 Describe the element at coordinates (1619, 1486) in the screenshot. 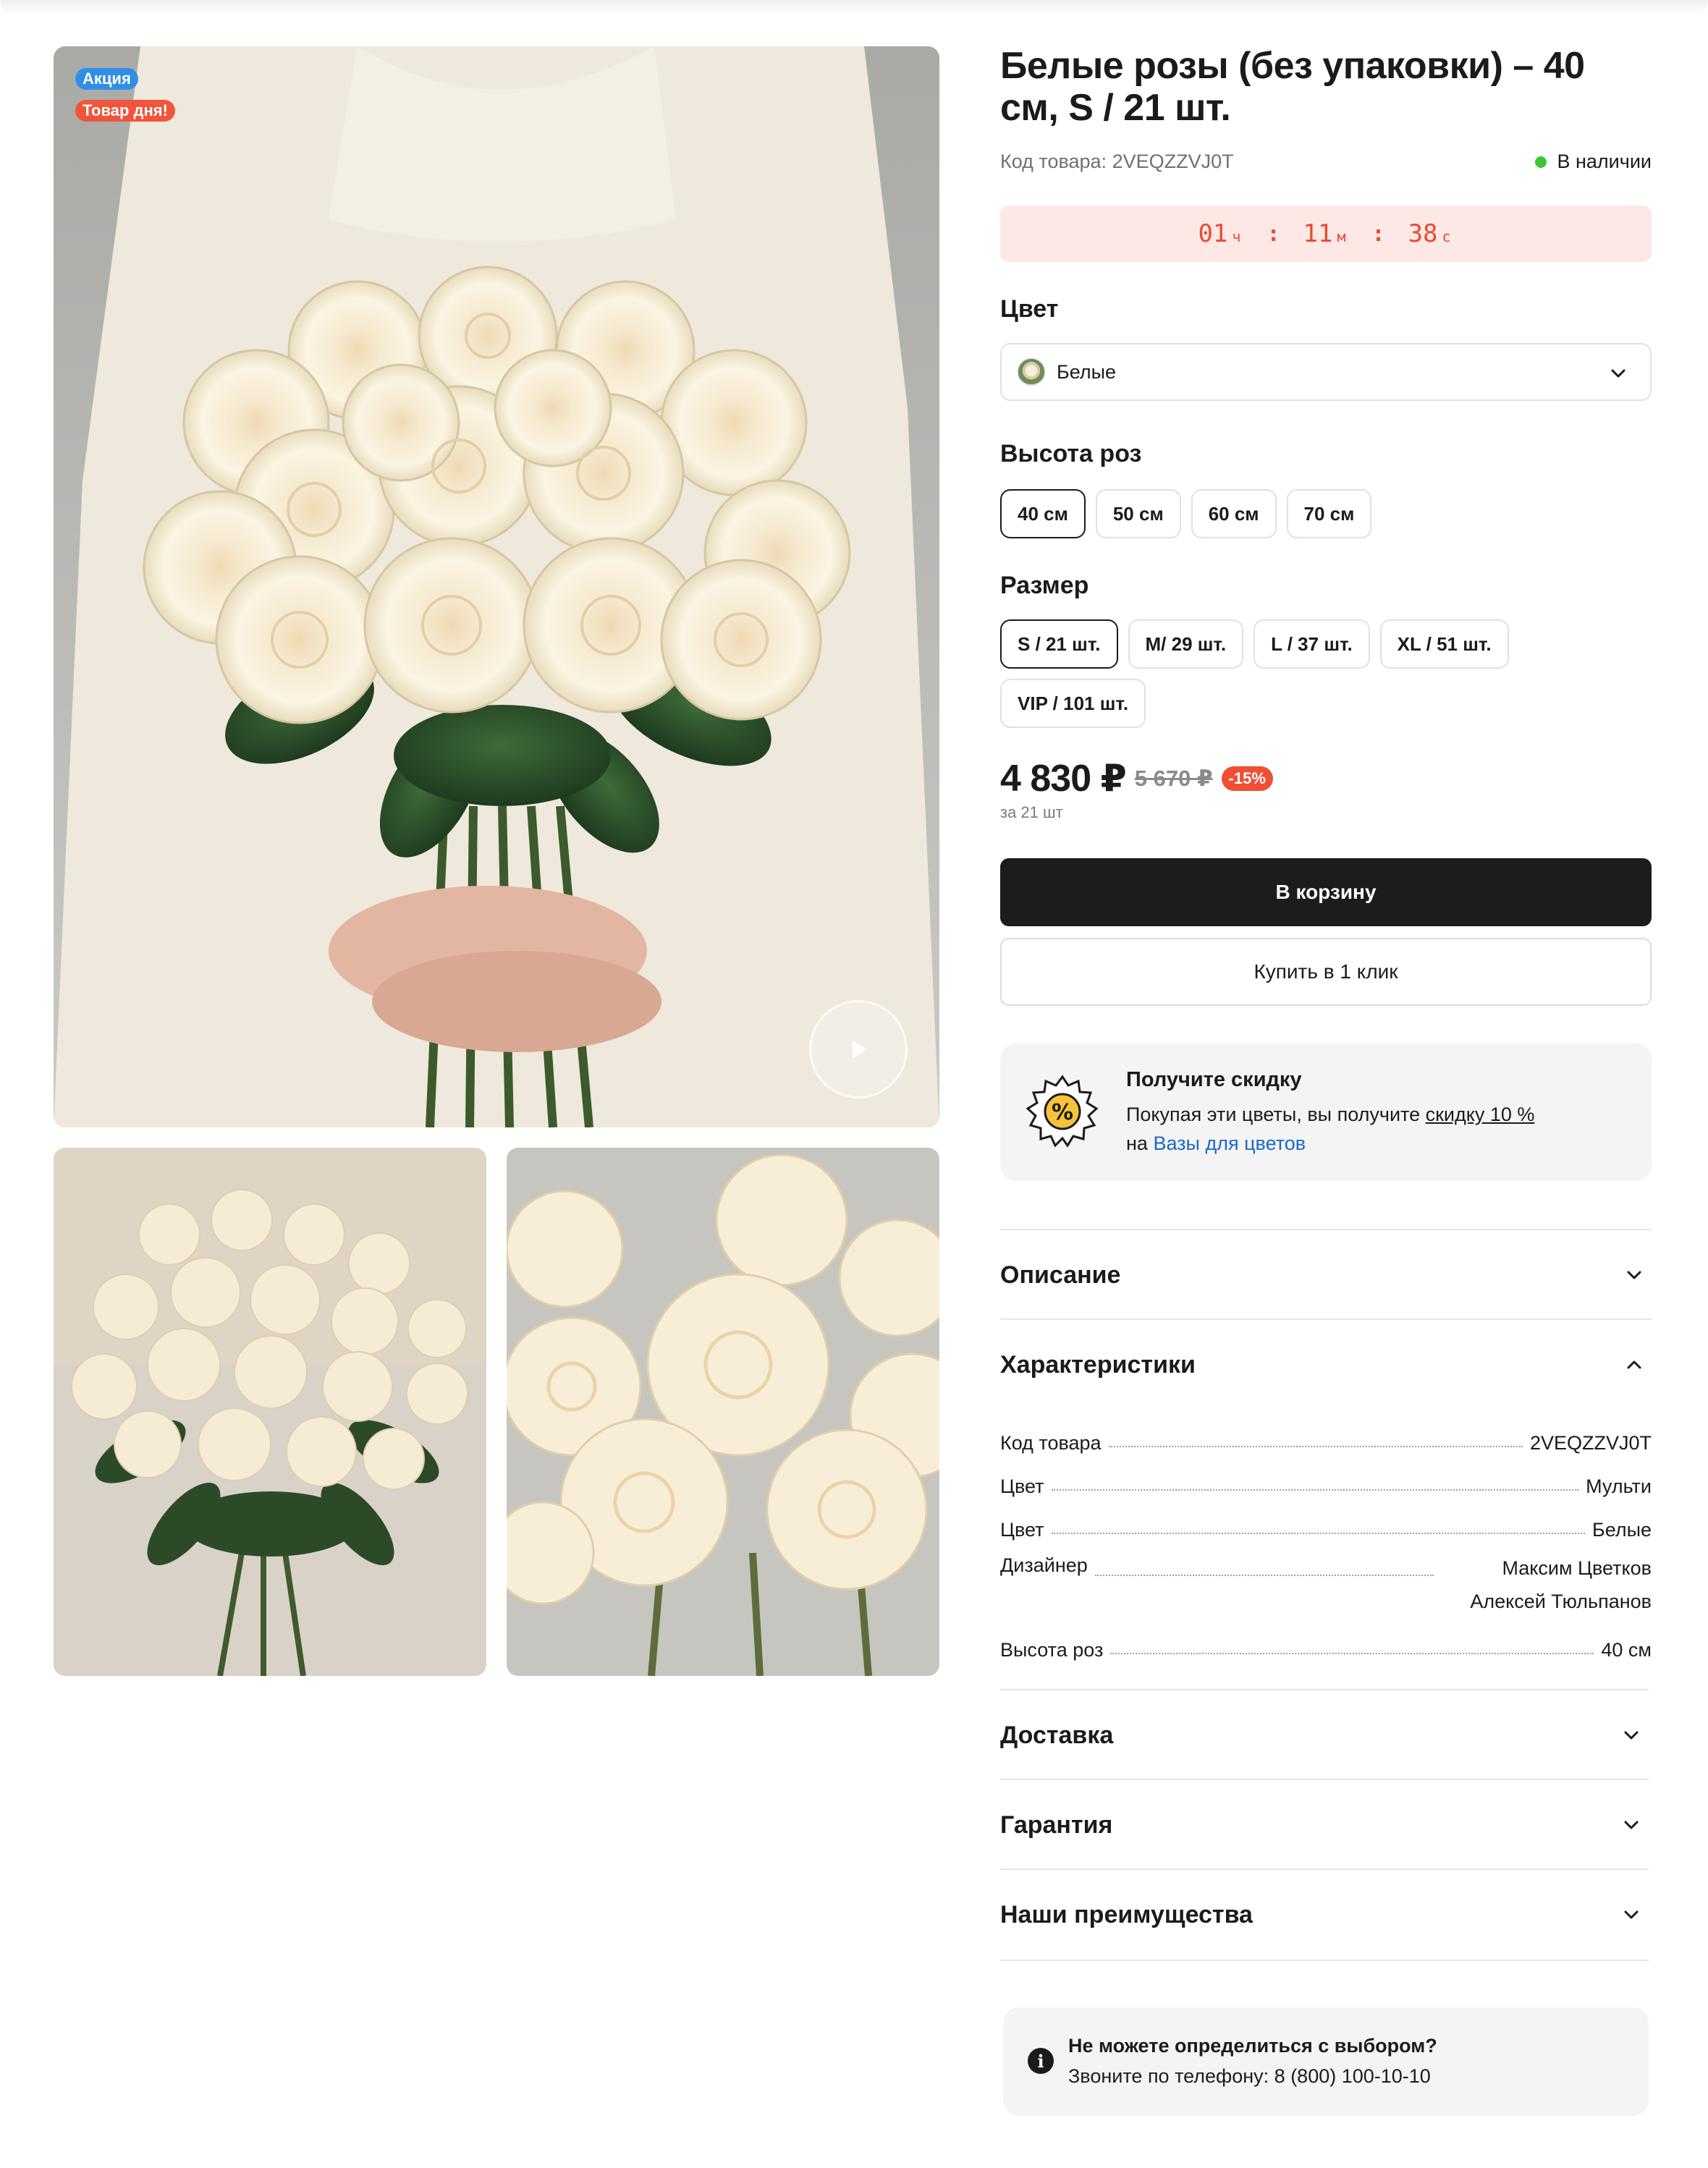

I see `spec-value: Мульти` at that location.